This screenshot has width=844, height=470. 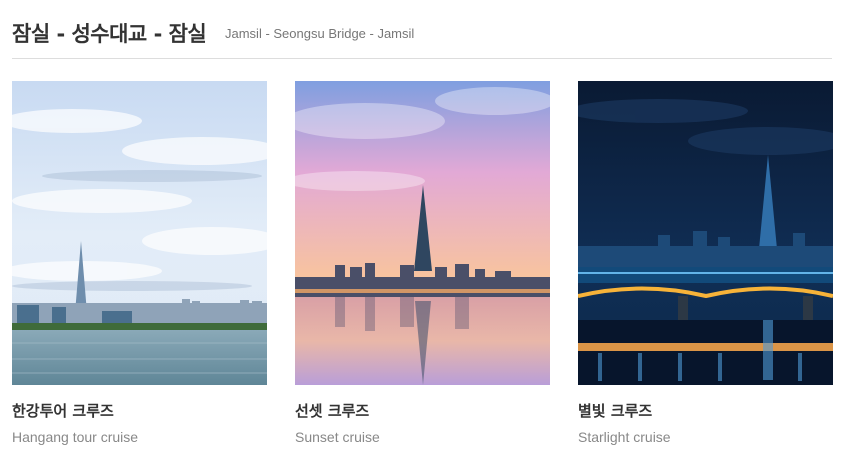 What do you see at coordinates (624, 437) in the screenshot?
I see `cruise-title-en: Starlight cruise` at bounding box center [624, 437].